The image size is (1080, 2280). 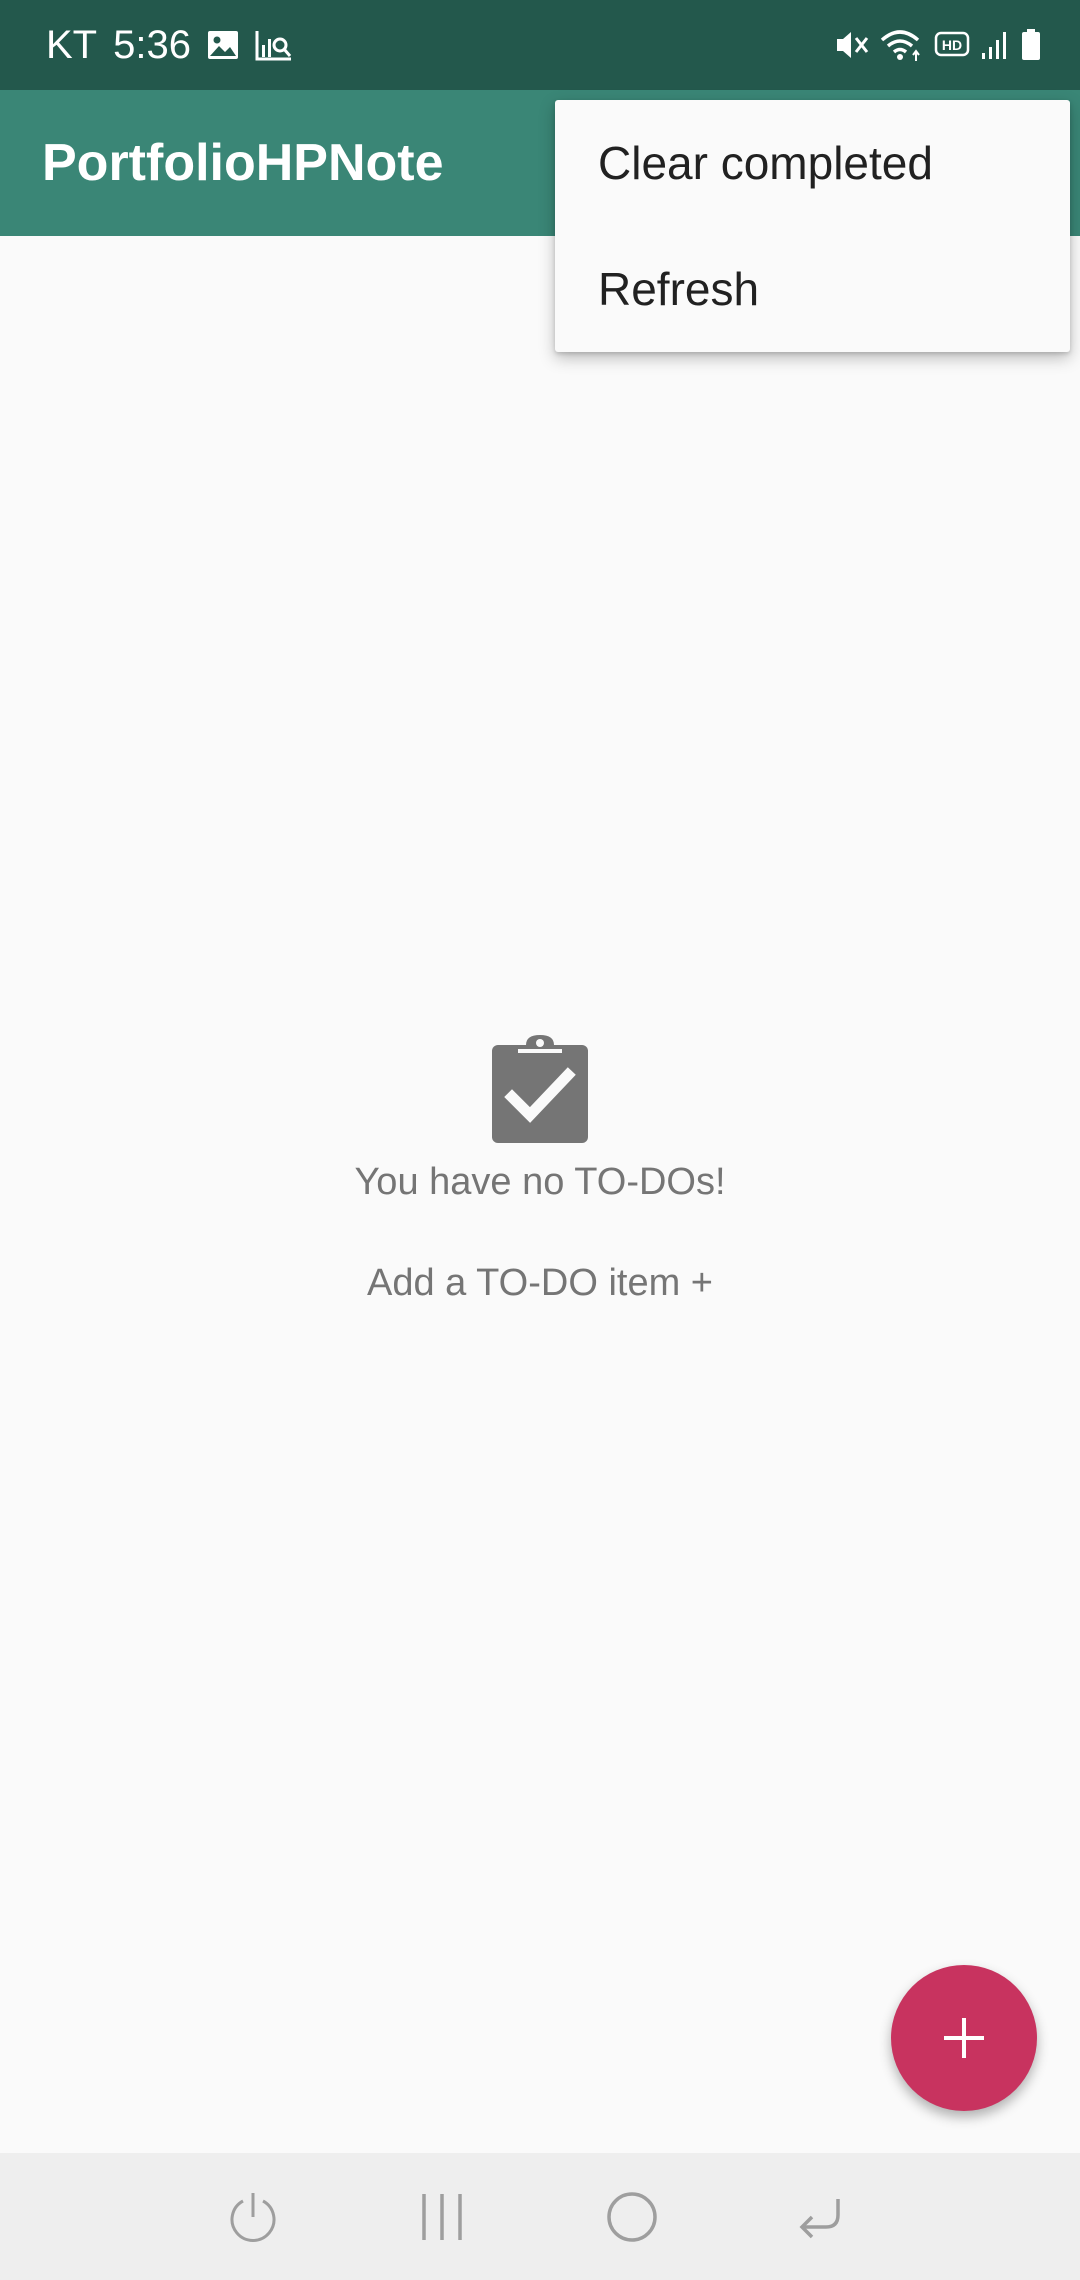 I want to click on status-left: KT 5:36, so click(x=169, y=45).